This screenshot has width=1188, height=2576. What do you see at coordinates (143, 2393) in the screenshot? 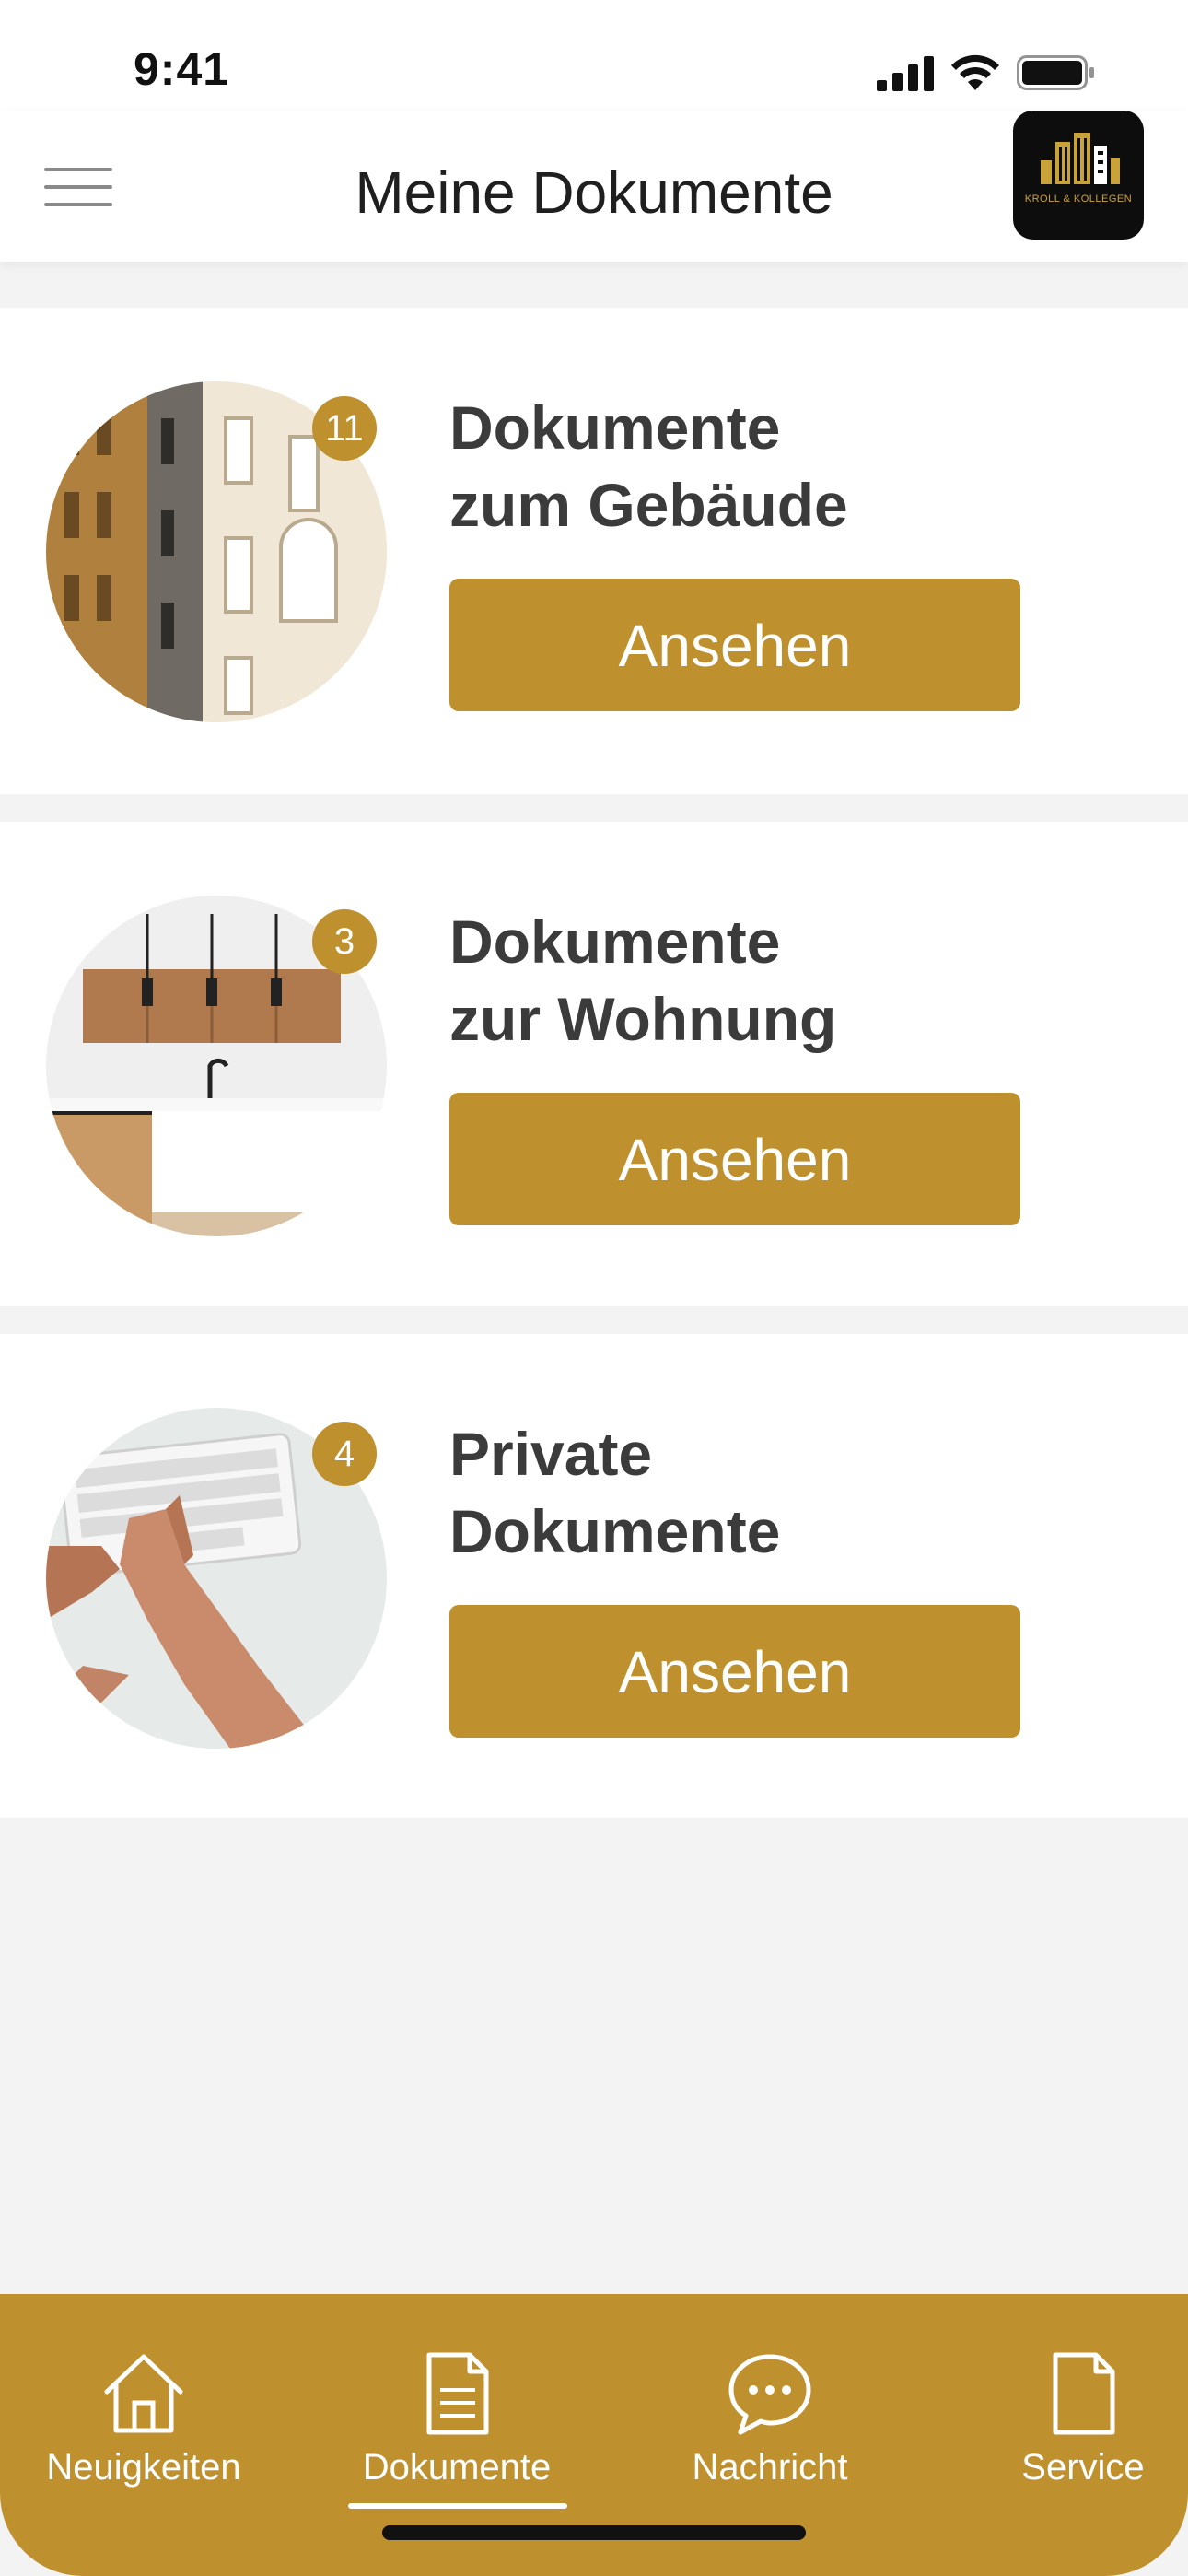
I see `home-icon` at bounding box center [143, 2393].